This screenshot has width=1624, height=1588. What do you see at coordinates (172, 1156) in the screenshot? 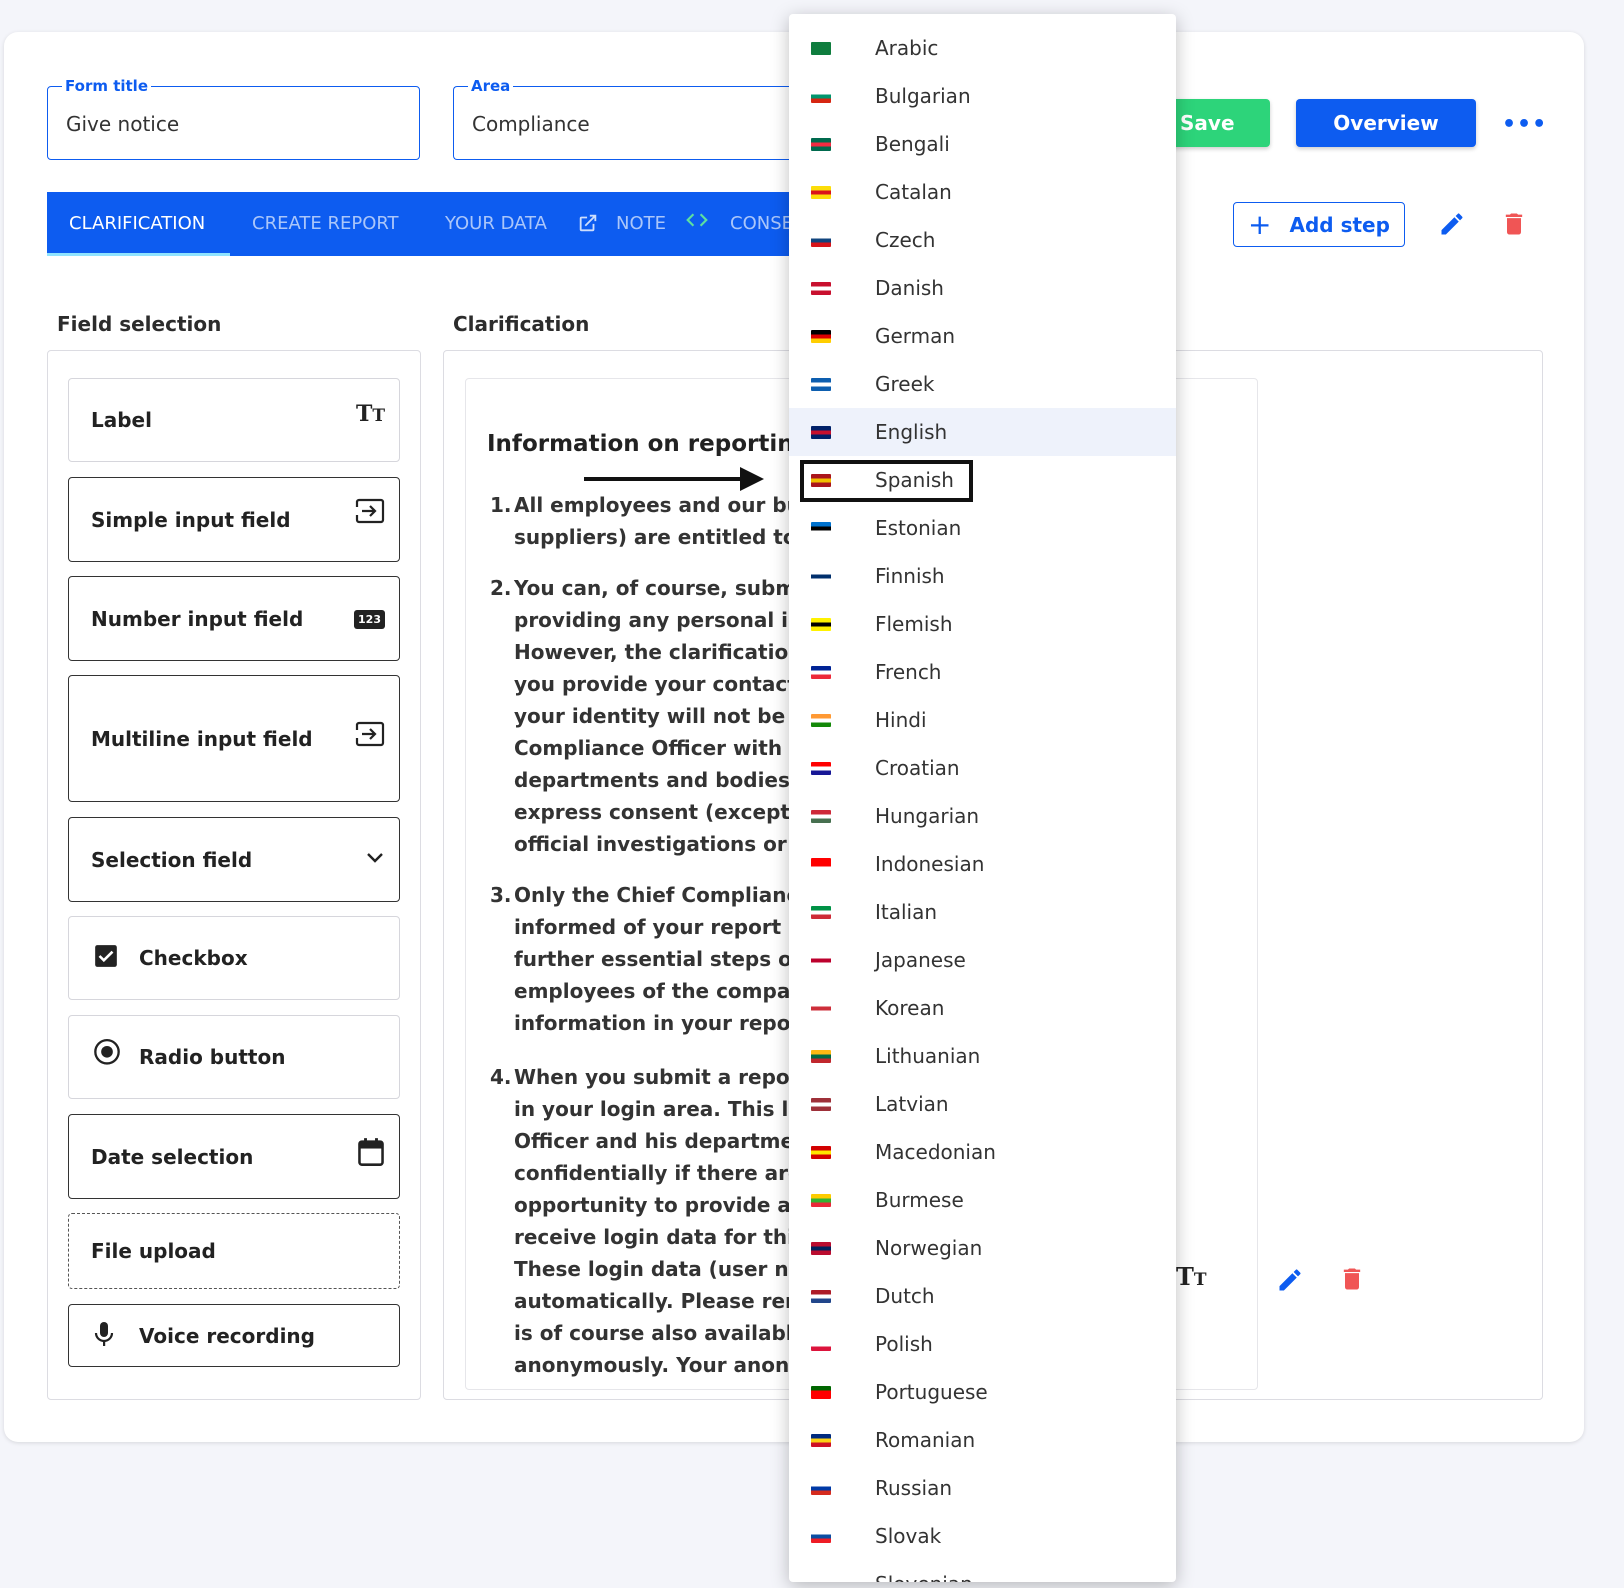
I see `field-type-date-text: Date selection` at bounding box center [172, 1156].